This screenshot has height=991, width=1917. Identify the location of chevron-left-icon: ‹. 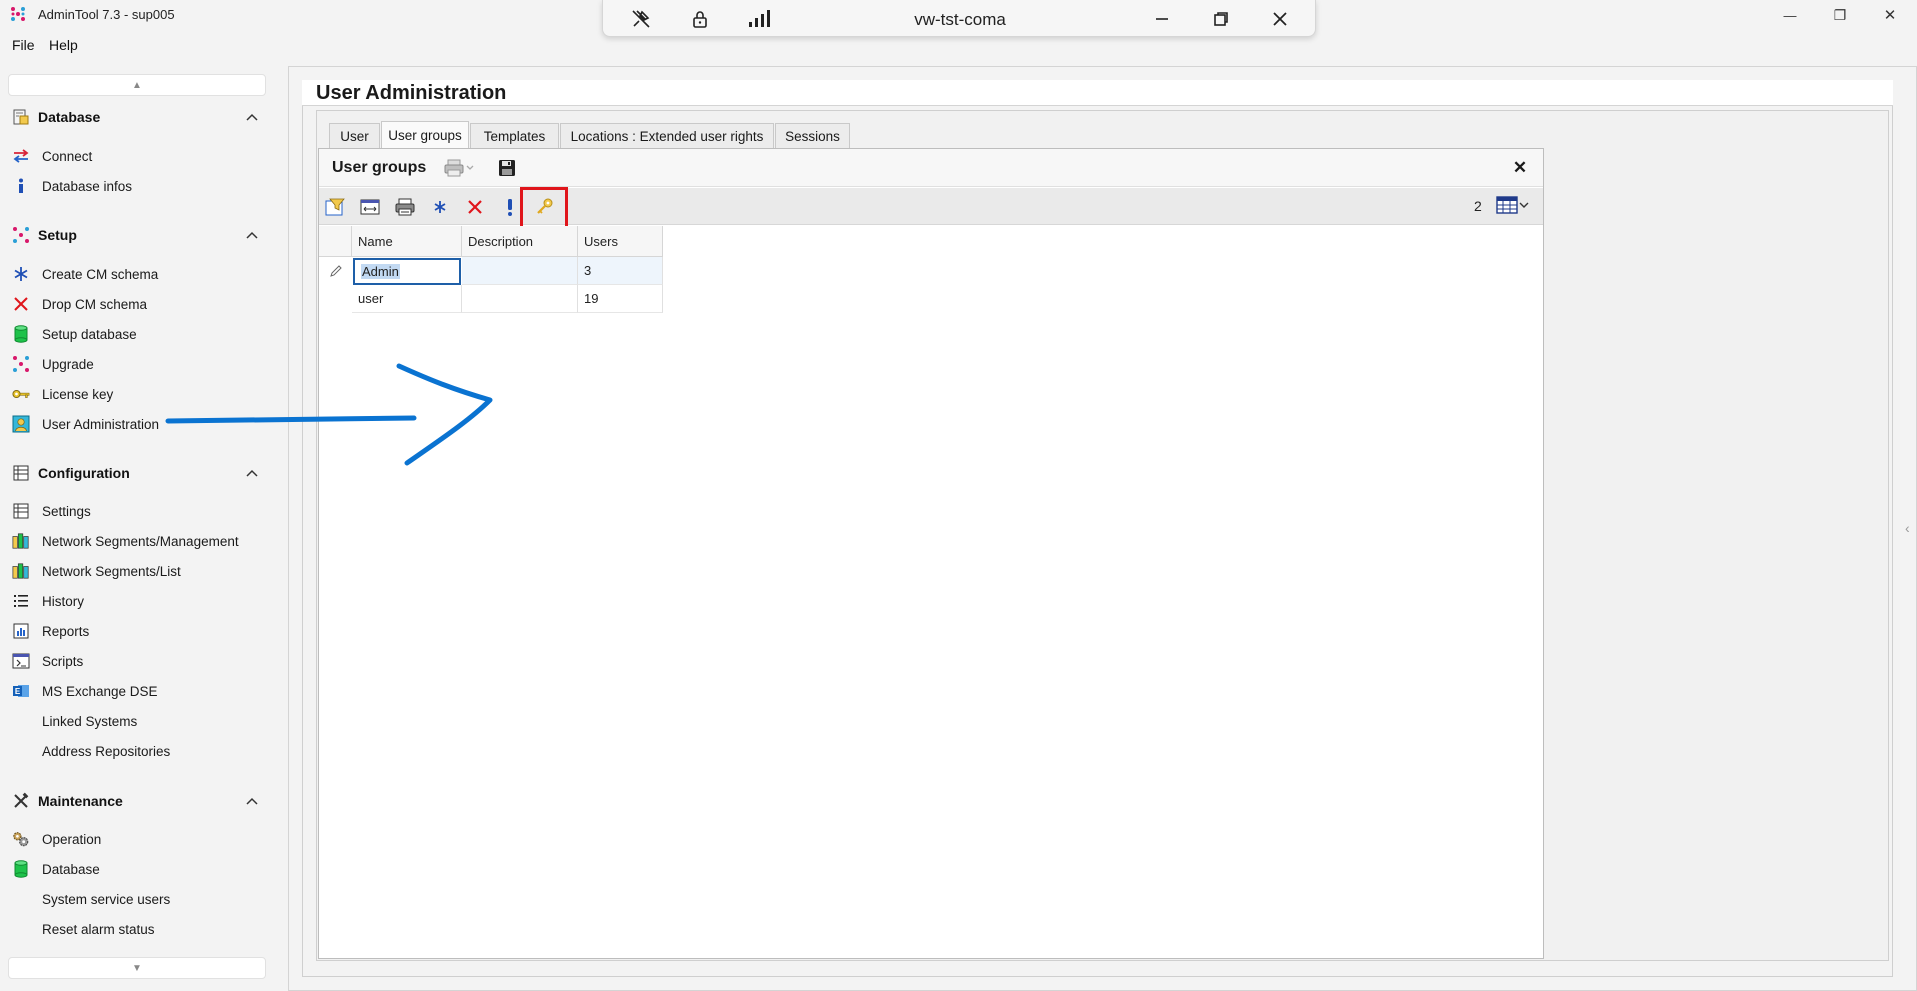
(1907, 528).